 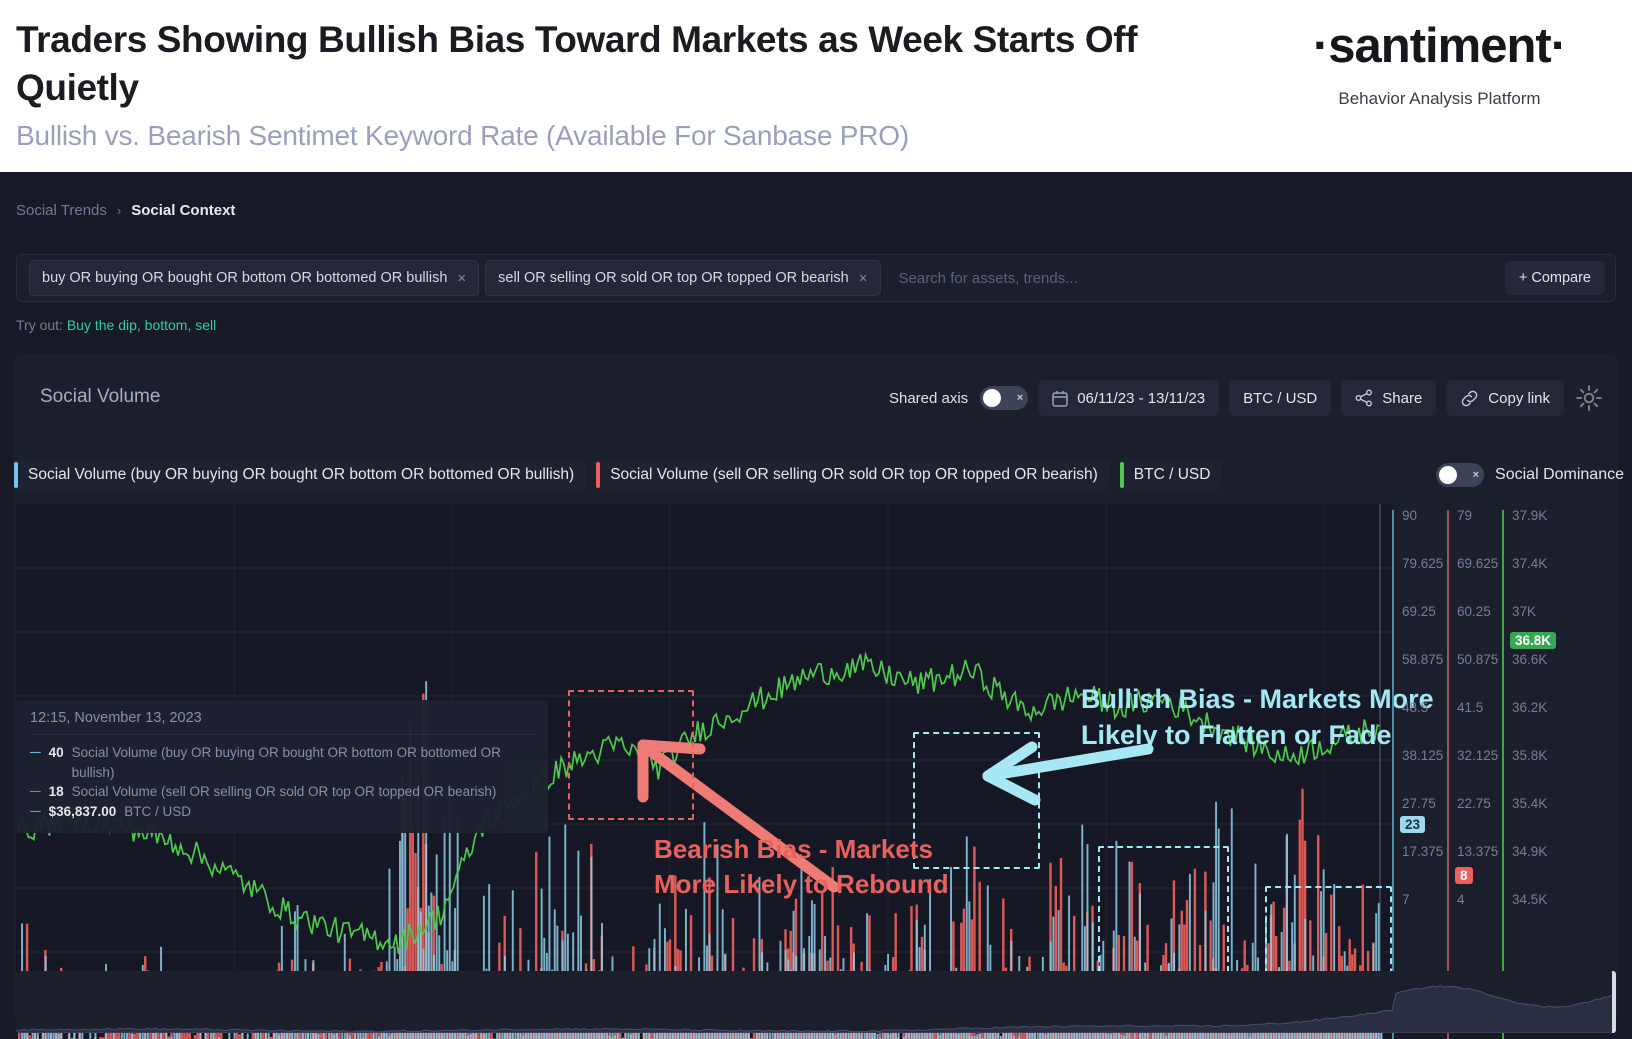 I want to click on axis-tick: 79.625, so click(x=1423, y=563).